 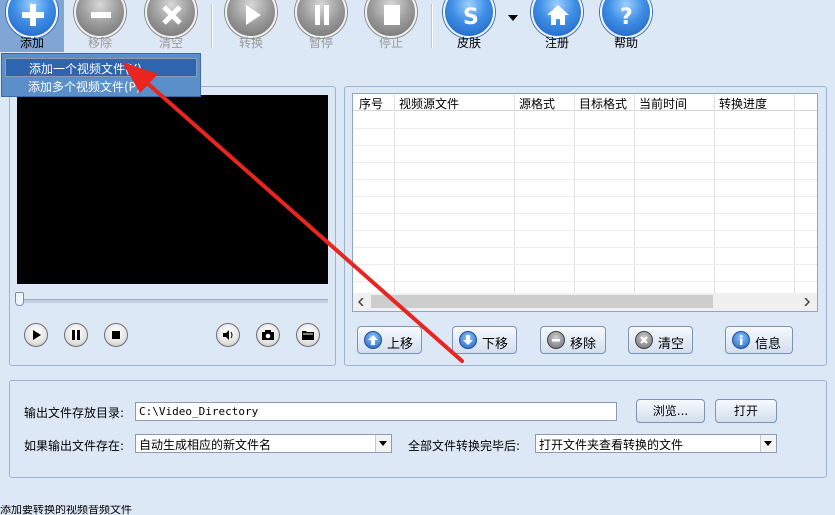 I want to click on add-label: 添加, so click(x=31, y=43).